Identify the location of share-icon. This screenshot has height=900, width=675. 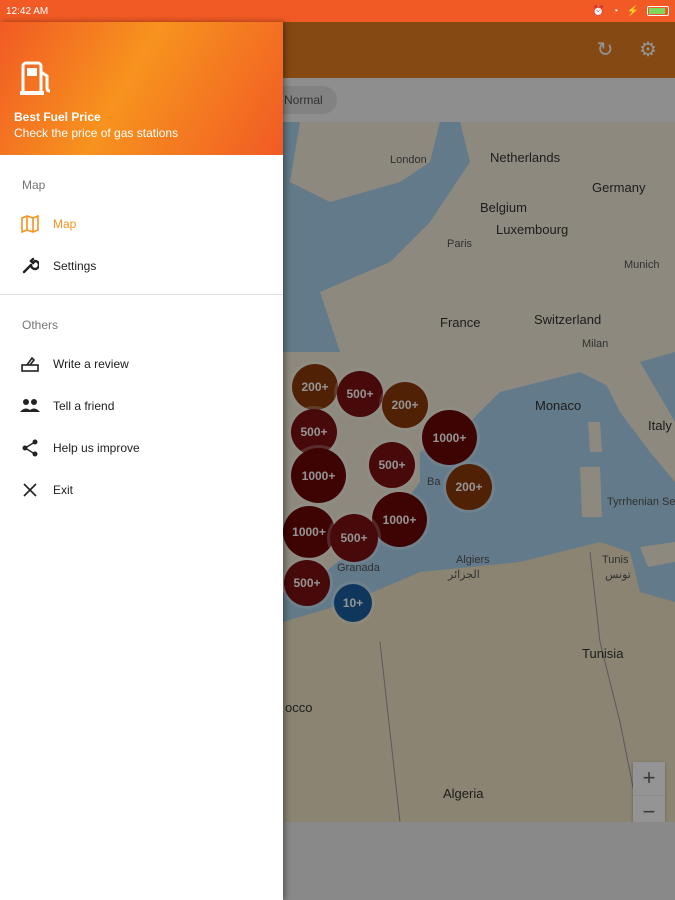
(30, 448).